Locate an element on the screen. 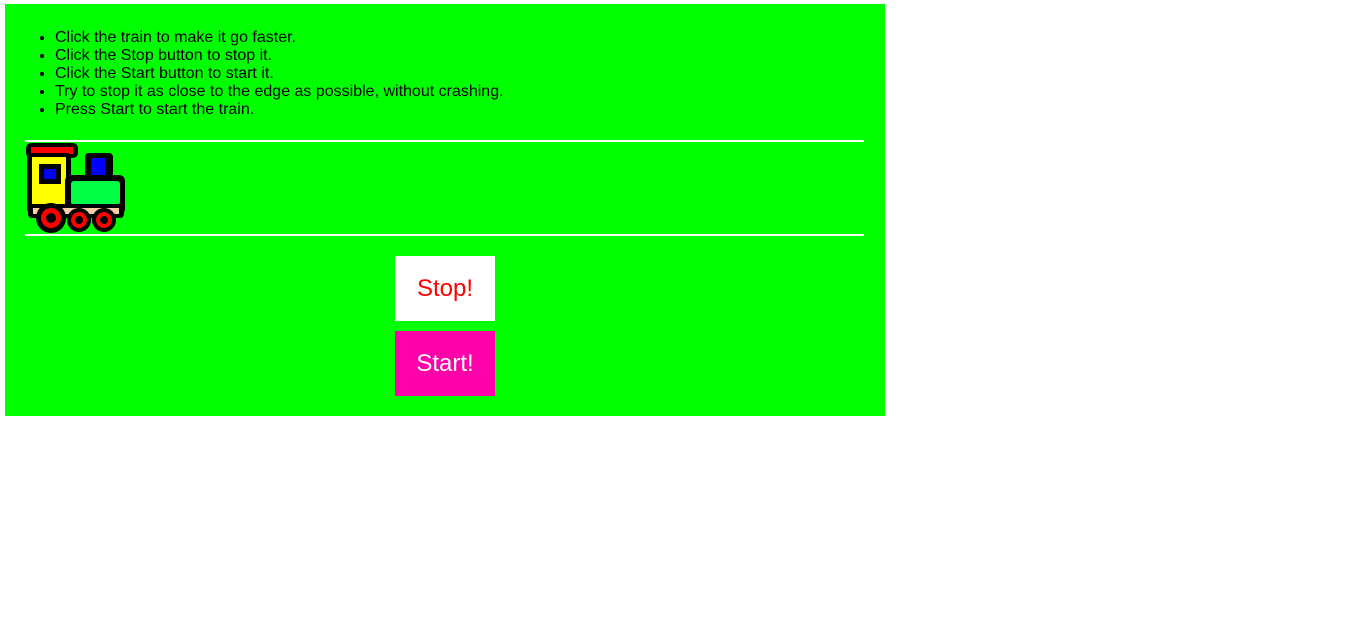 This screenshot has width=1357, height=617. train-icon is located at coordinates (75, 188).